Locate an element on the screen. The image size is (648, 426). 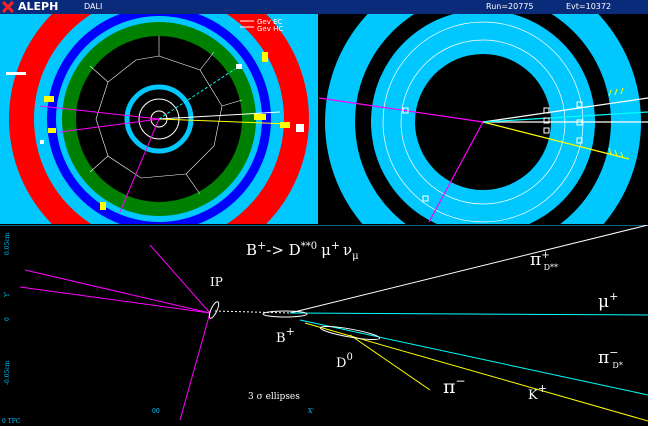
y-axis-mid-label: Y' is located at coordinates (7, 294).